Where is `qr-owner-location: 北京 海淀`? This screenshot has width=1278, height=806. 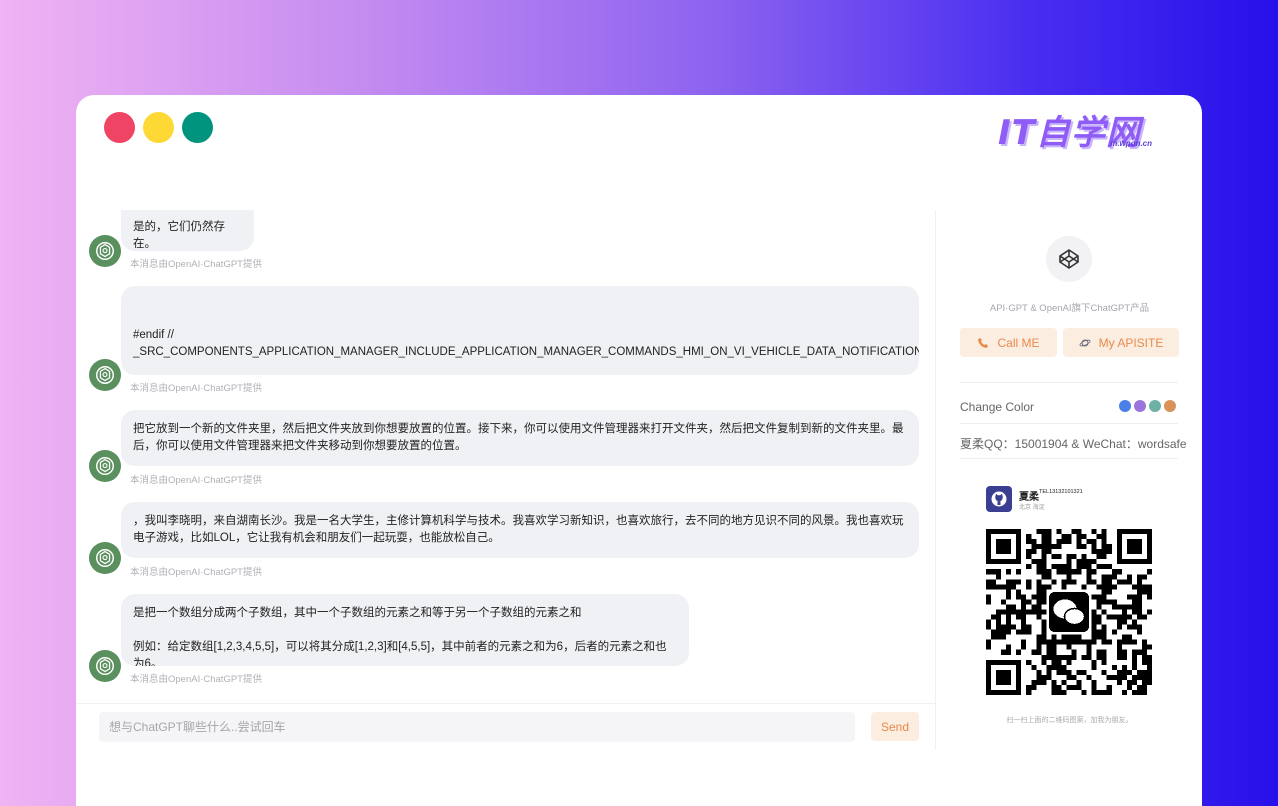
qr-owner-location: 北京 海淀 is located at coordinates (1032, 508).